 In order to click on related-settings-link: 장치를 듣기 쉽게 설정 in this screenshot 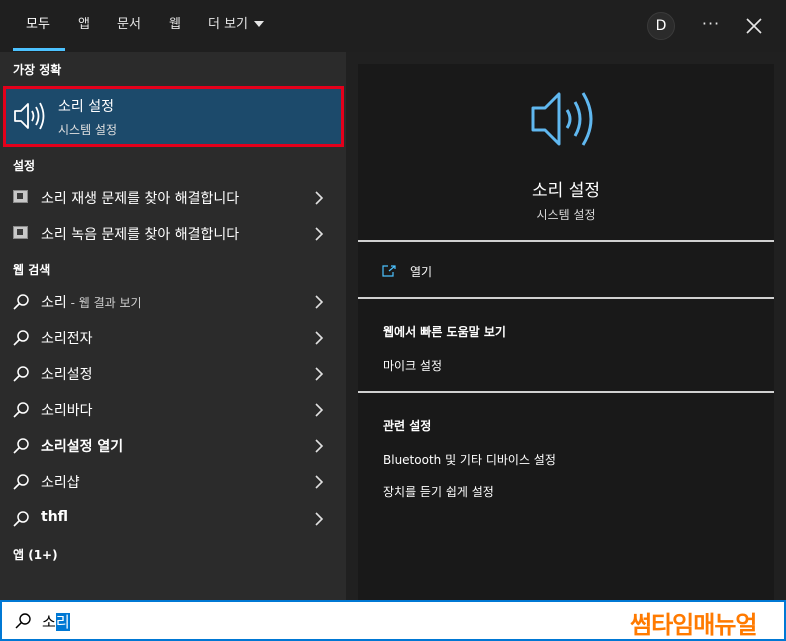, I will do `click(438, 491)`.